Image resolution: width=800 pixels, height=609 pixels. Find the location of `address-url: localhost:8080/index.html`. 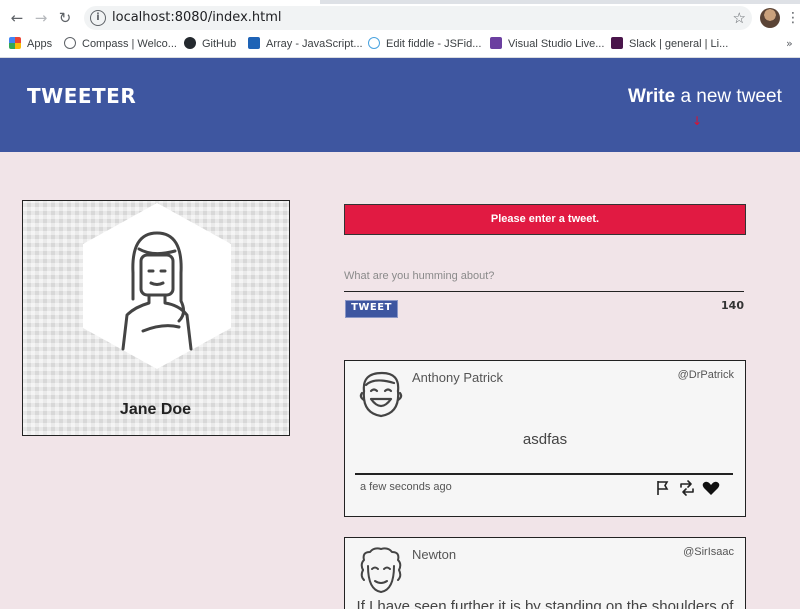

address-url: localhost:8080/index.html is located at coordinates (197, 18).